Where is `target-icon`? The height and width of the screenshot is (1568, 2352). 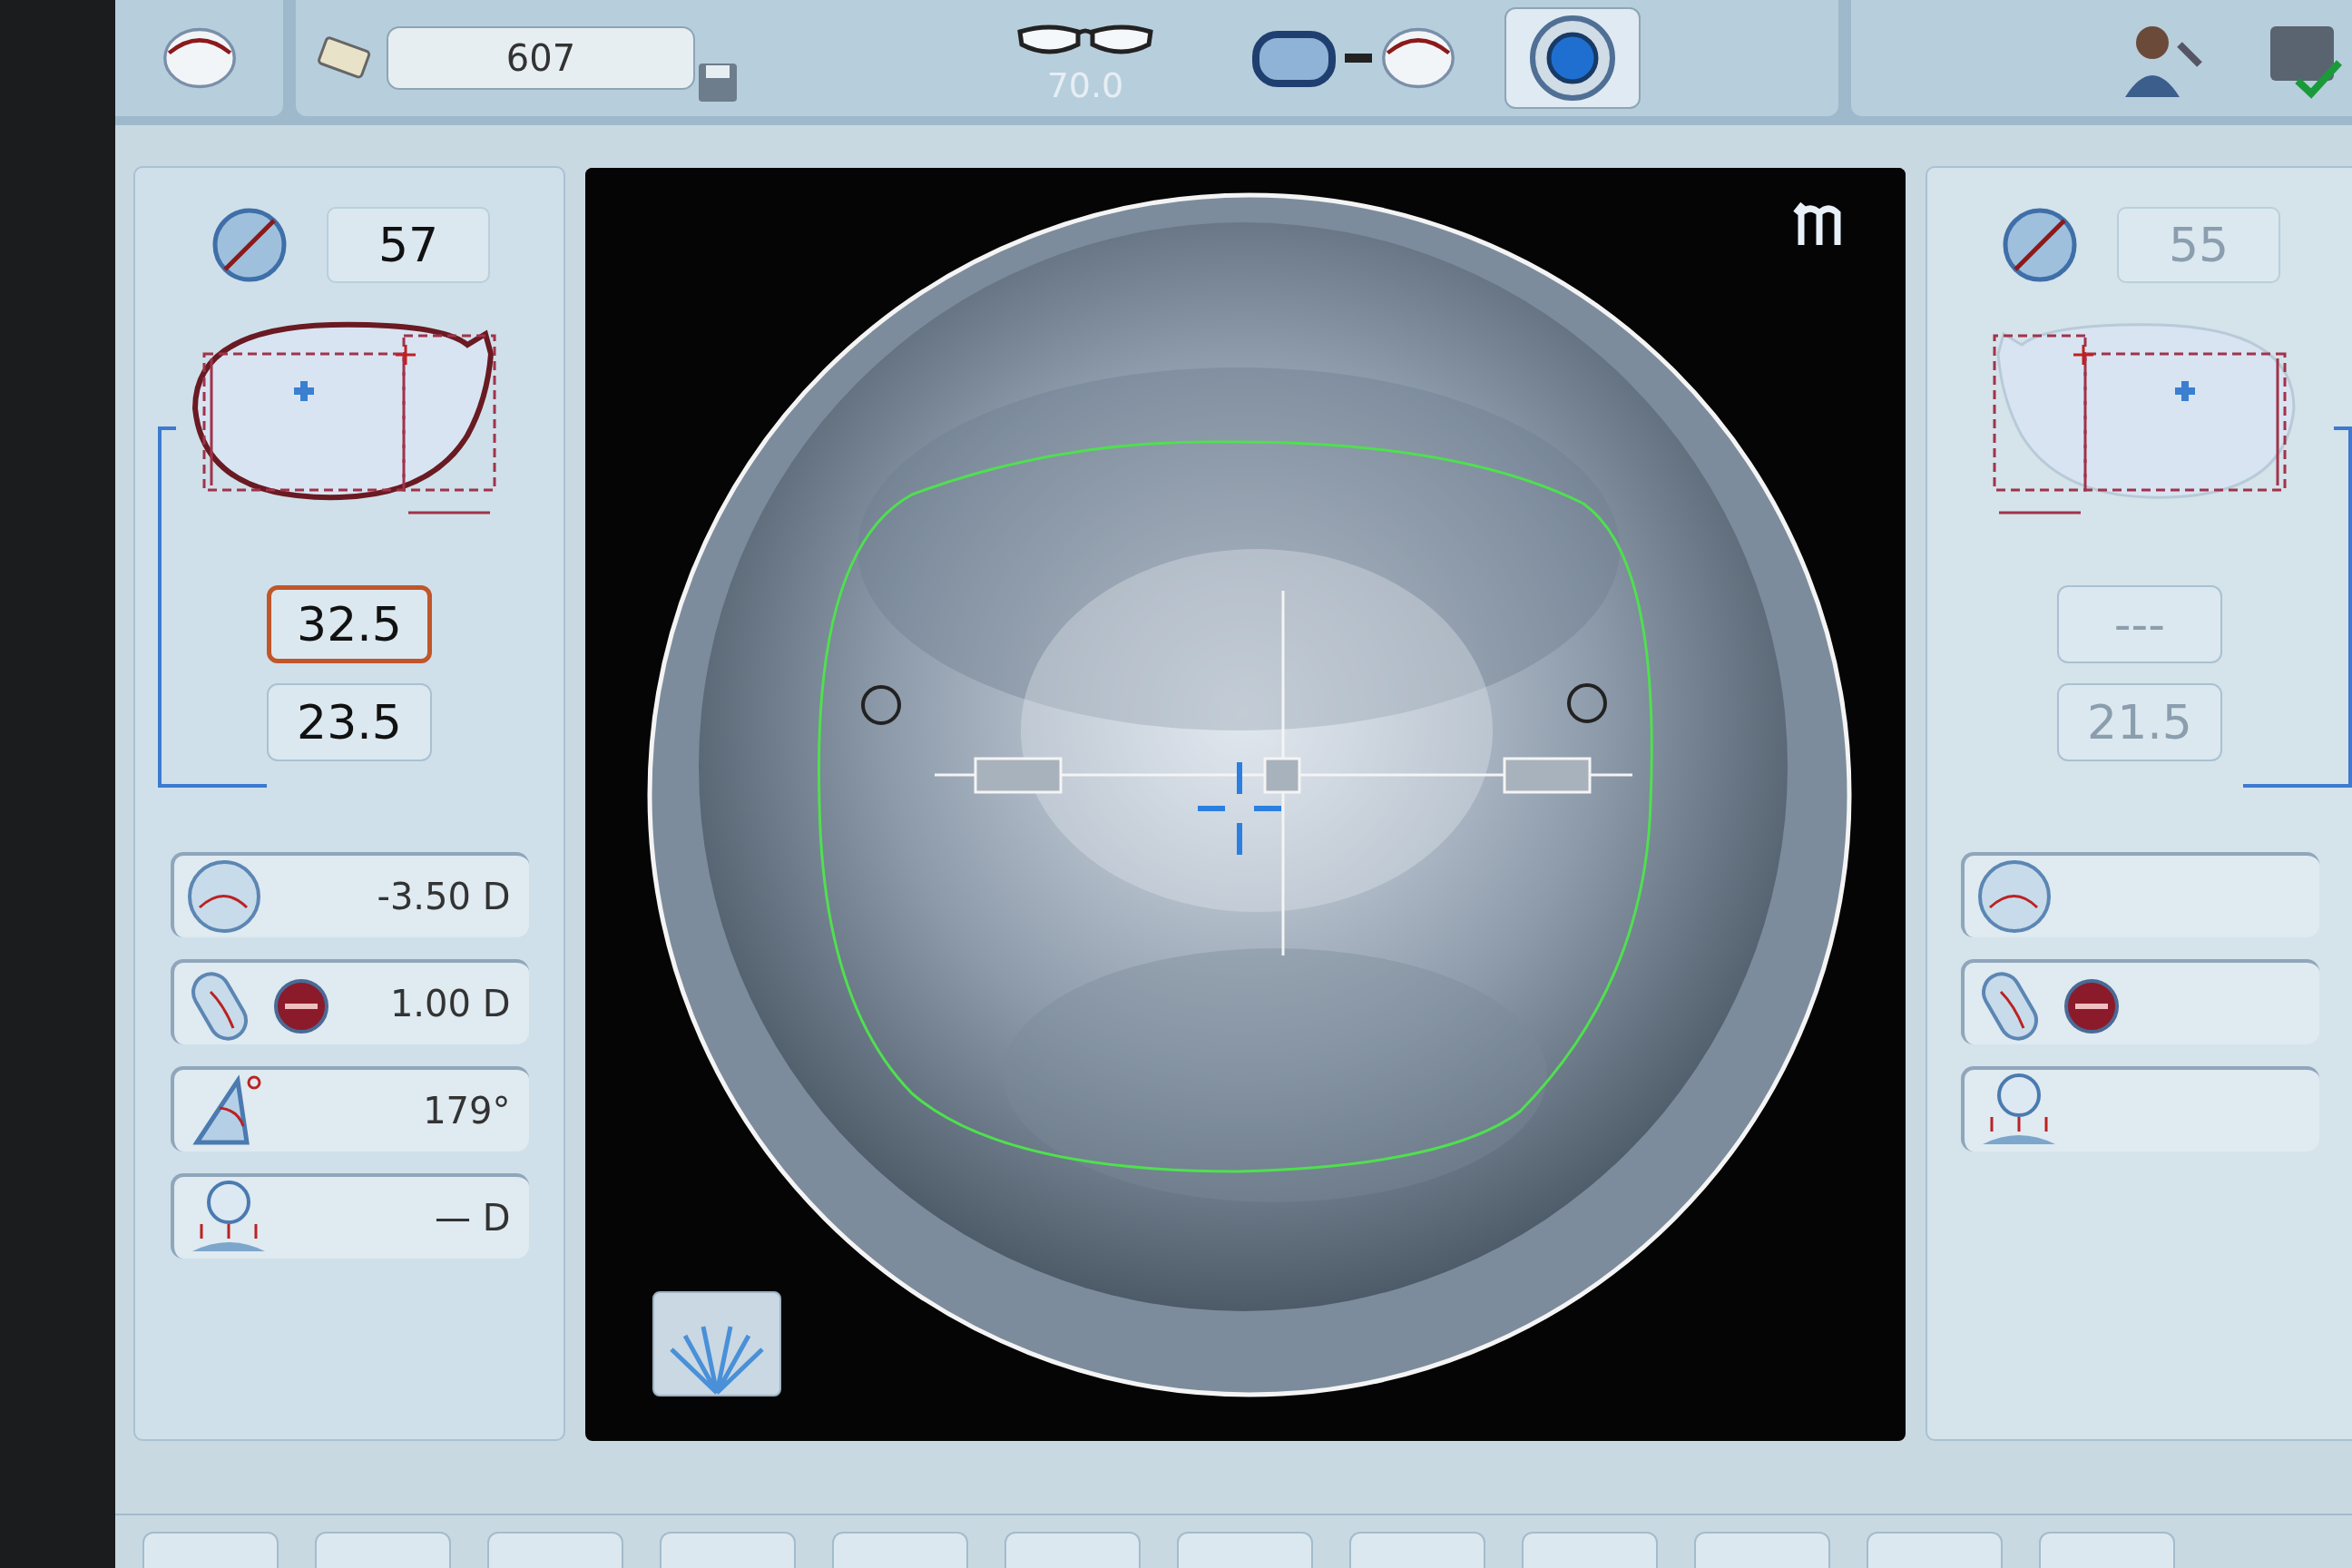
target-icon is located at coordinates (1572, 58).